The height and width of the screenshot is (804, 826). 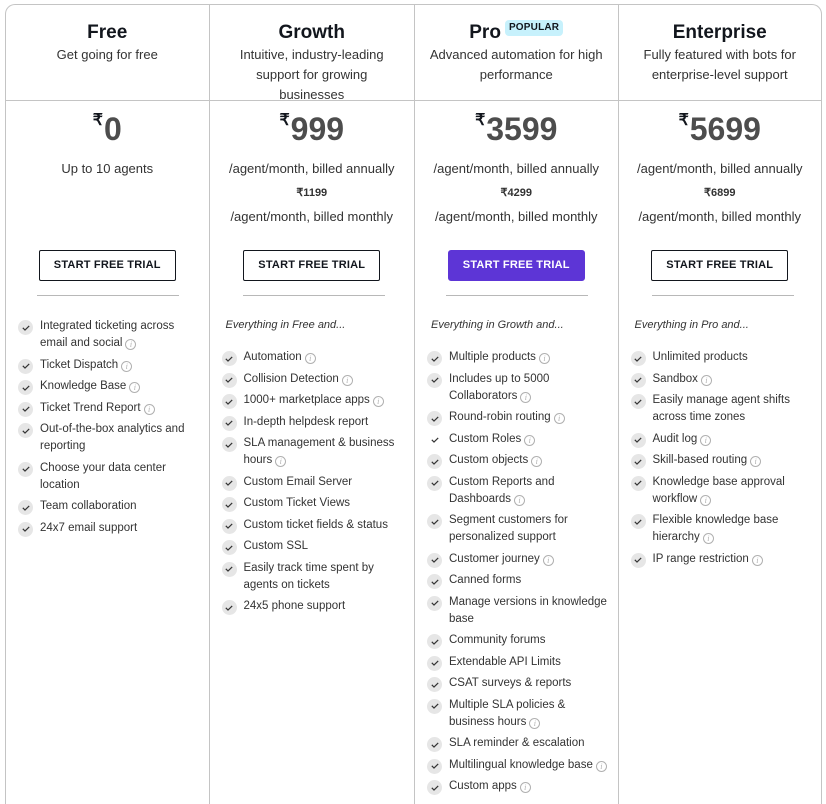 I want to click on feature-item: Customer journey i, so click(x=518, y=559).